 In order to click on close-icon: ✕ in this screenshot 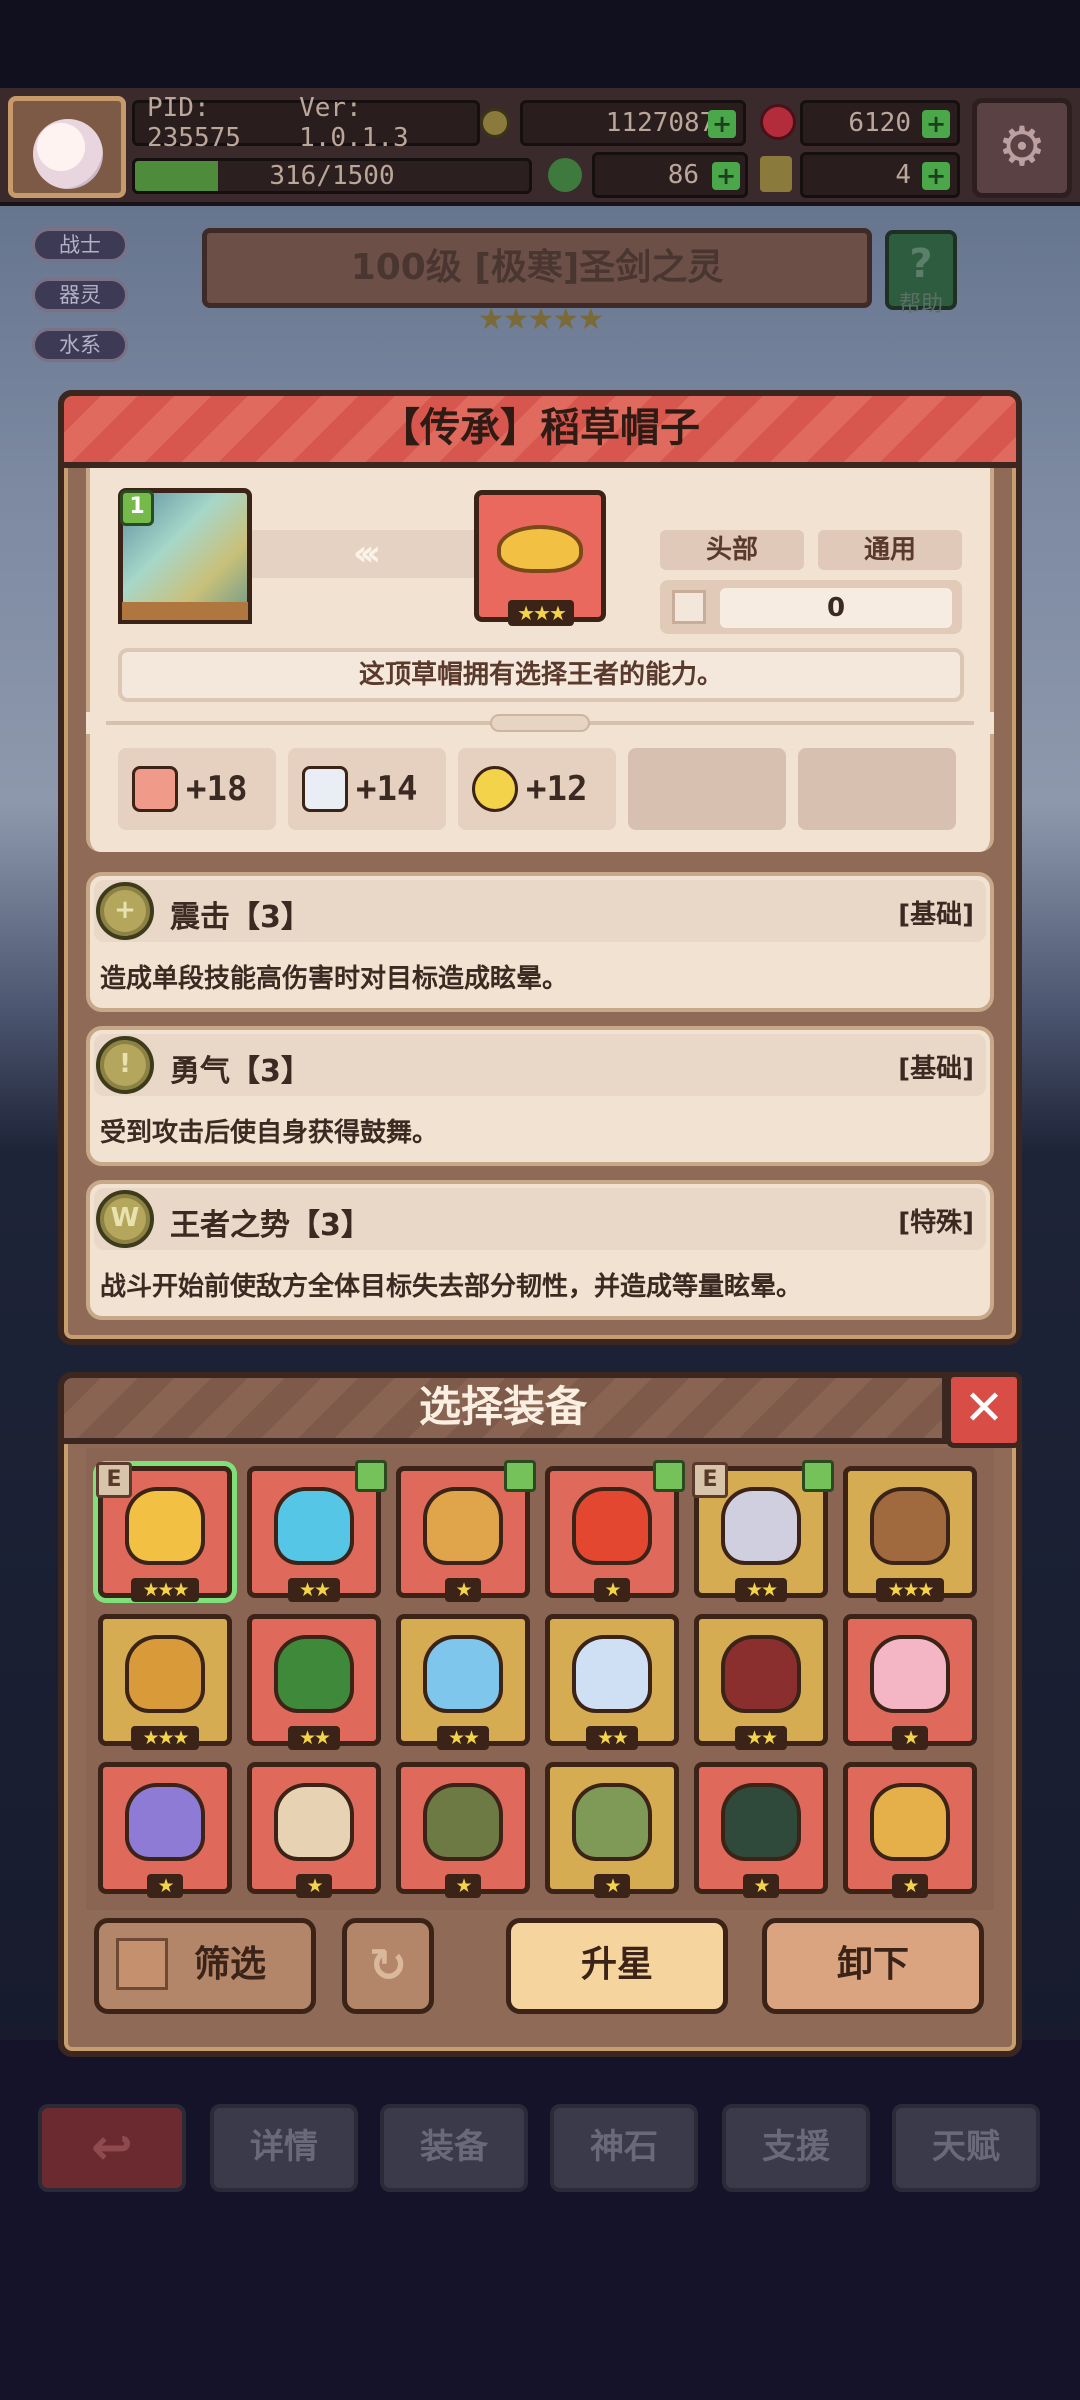, I will do `click(984, 1408)`.